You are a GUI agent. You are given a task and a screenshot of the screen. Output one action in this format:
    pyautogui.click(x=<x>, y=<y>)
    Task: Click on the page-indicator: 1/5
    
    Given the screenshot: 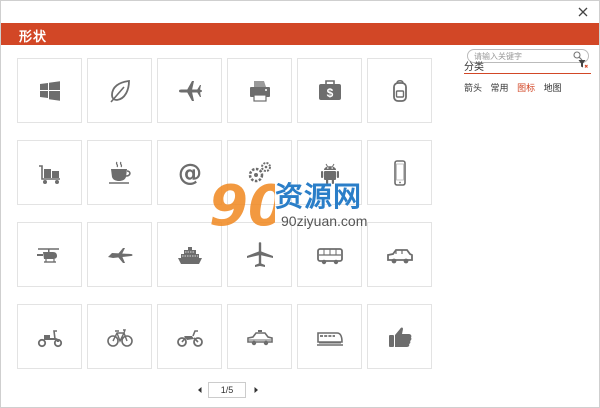 What is the action you would take?
    pyautogui.click(x=227, y=390)
    